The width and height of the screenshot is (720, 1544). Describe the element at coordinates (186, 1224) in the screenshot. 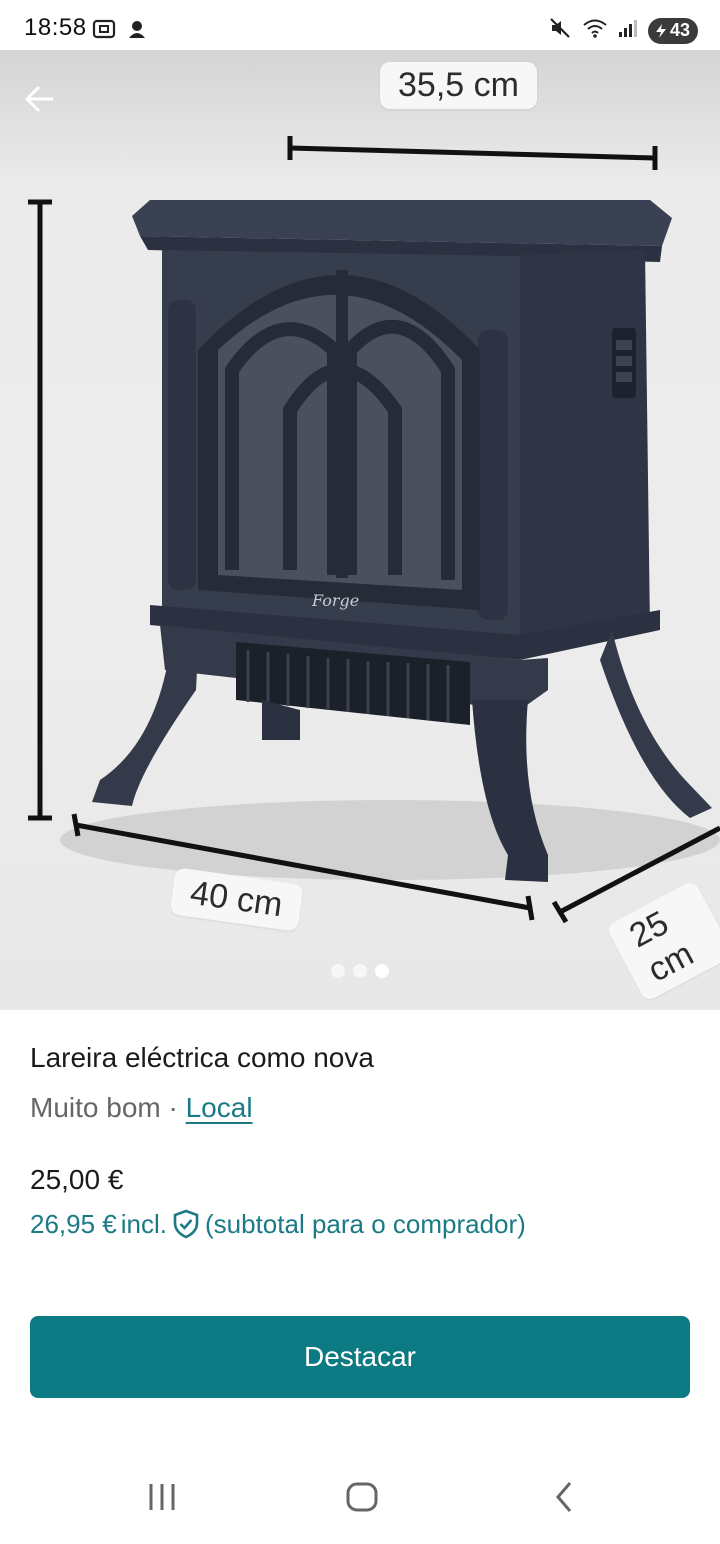

I see `shield-check-icon` at that location.